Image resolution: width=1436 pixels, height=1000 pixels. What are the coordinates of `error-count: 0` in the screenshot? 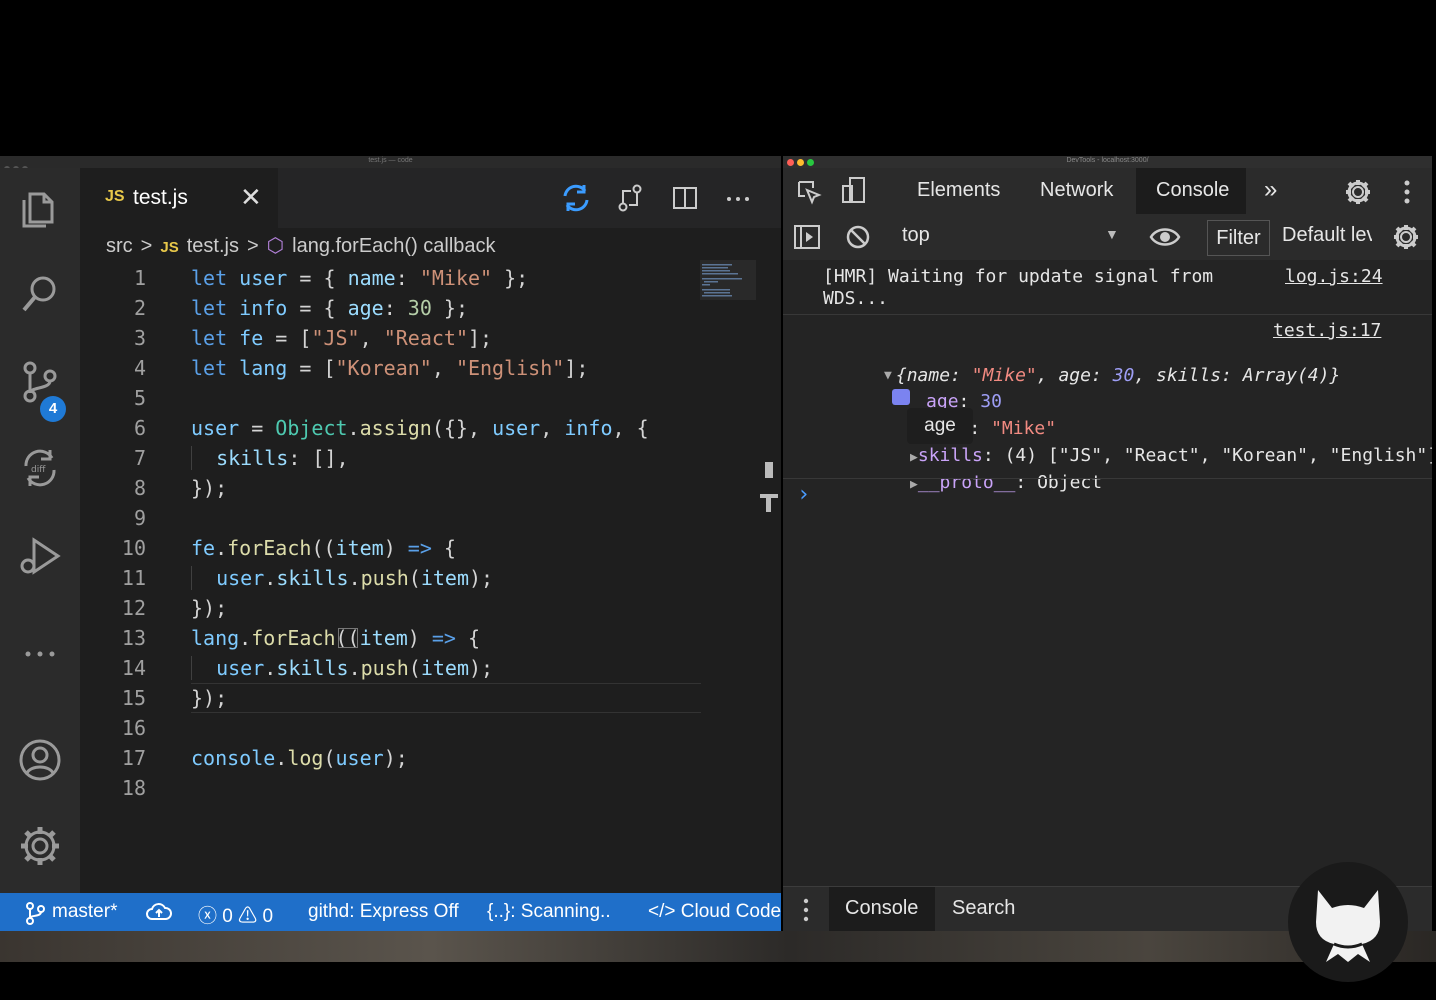 It's located at (227, 916).